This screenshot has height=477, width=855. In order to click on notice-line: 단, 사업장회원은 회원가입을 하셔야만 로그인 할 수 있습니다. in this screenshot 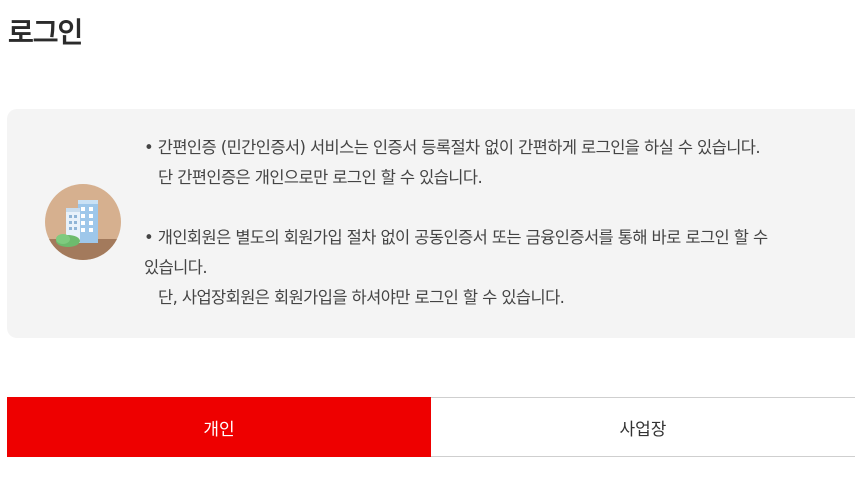, I will do `click(361, 297)`.